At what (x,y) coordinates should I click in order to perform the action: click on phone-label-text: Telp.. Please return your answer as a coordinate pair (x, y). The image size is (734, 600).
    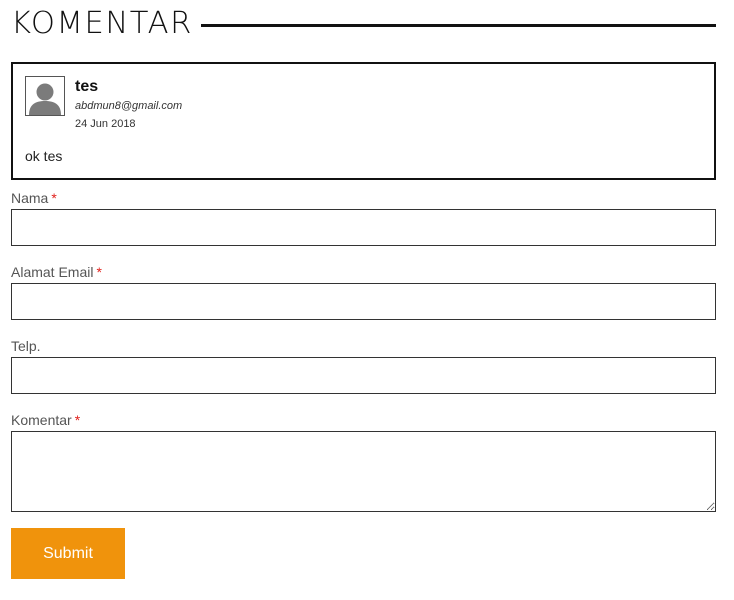
    Looking at the image, I should click on (26, 346).